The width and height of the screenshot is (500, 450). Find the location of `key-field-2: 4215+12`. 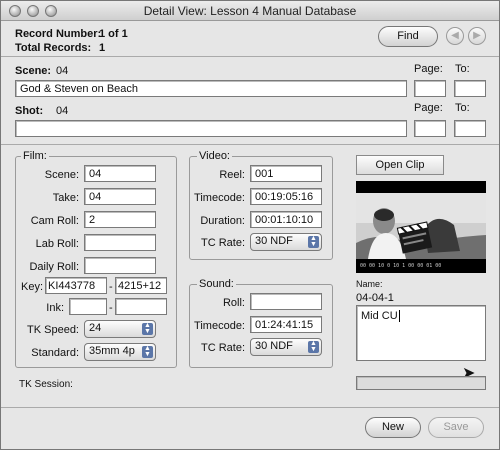

key-field-2: 4215+12 is located at coordinates (141, 285).